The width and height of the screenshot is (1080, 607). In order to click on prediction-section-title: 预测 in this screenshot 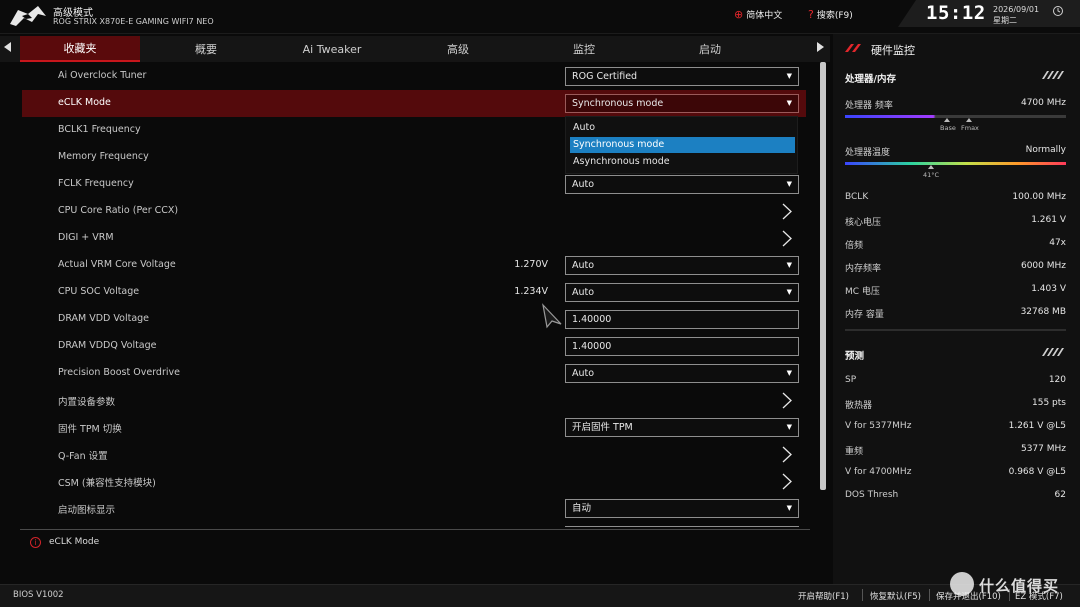, I will do `click(855, 356)`.